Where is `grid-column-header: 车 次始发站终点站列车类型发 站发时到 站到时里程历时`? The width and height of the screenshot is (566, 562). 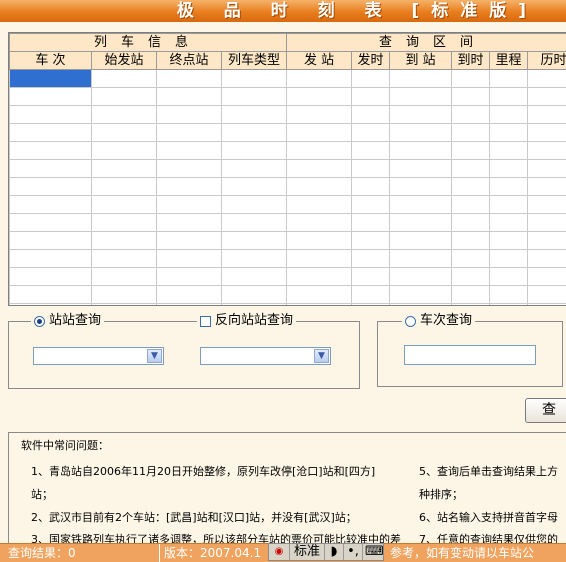 grid-column-header: 车 次始发站终点站列车类型发 站发时到 站到时里程历时 is located at coordinates (288, 61).